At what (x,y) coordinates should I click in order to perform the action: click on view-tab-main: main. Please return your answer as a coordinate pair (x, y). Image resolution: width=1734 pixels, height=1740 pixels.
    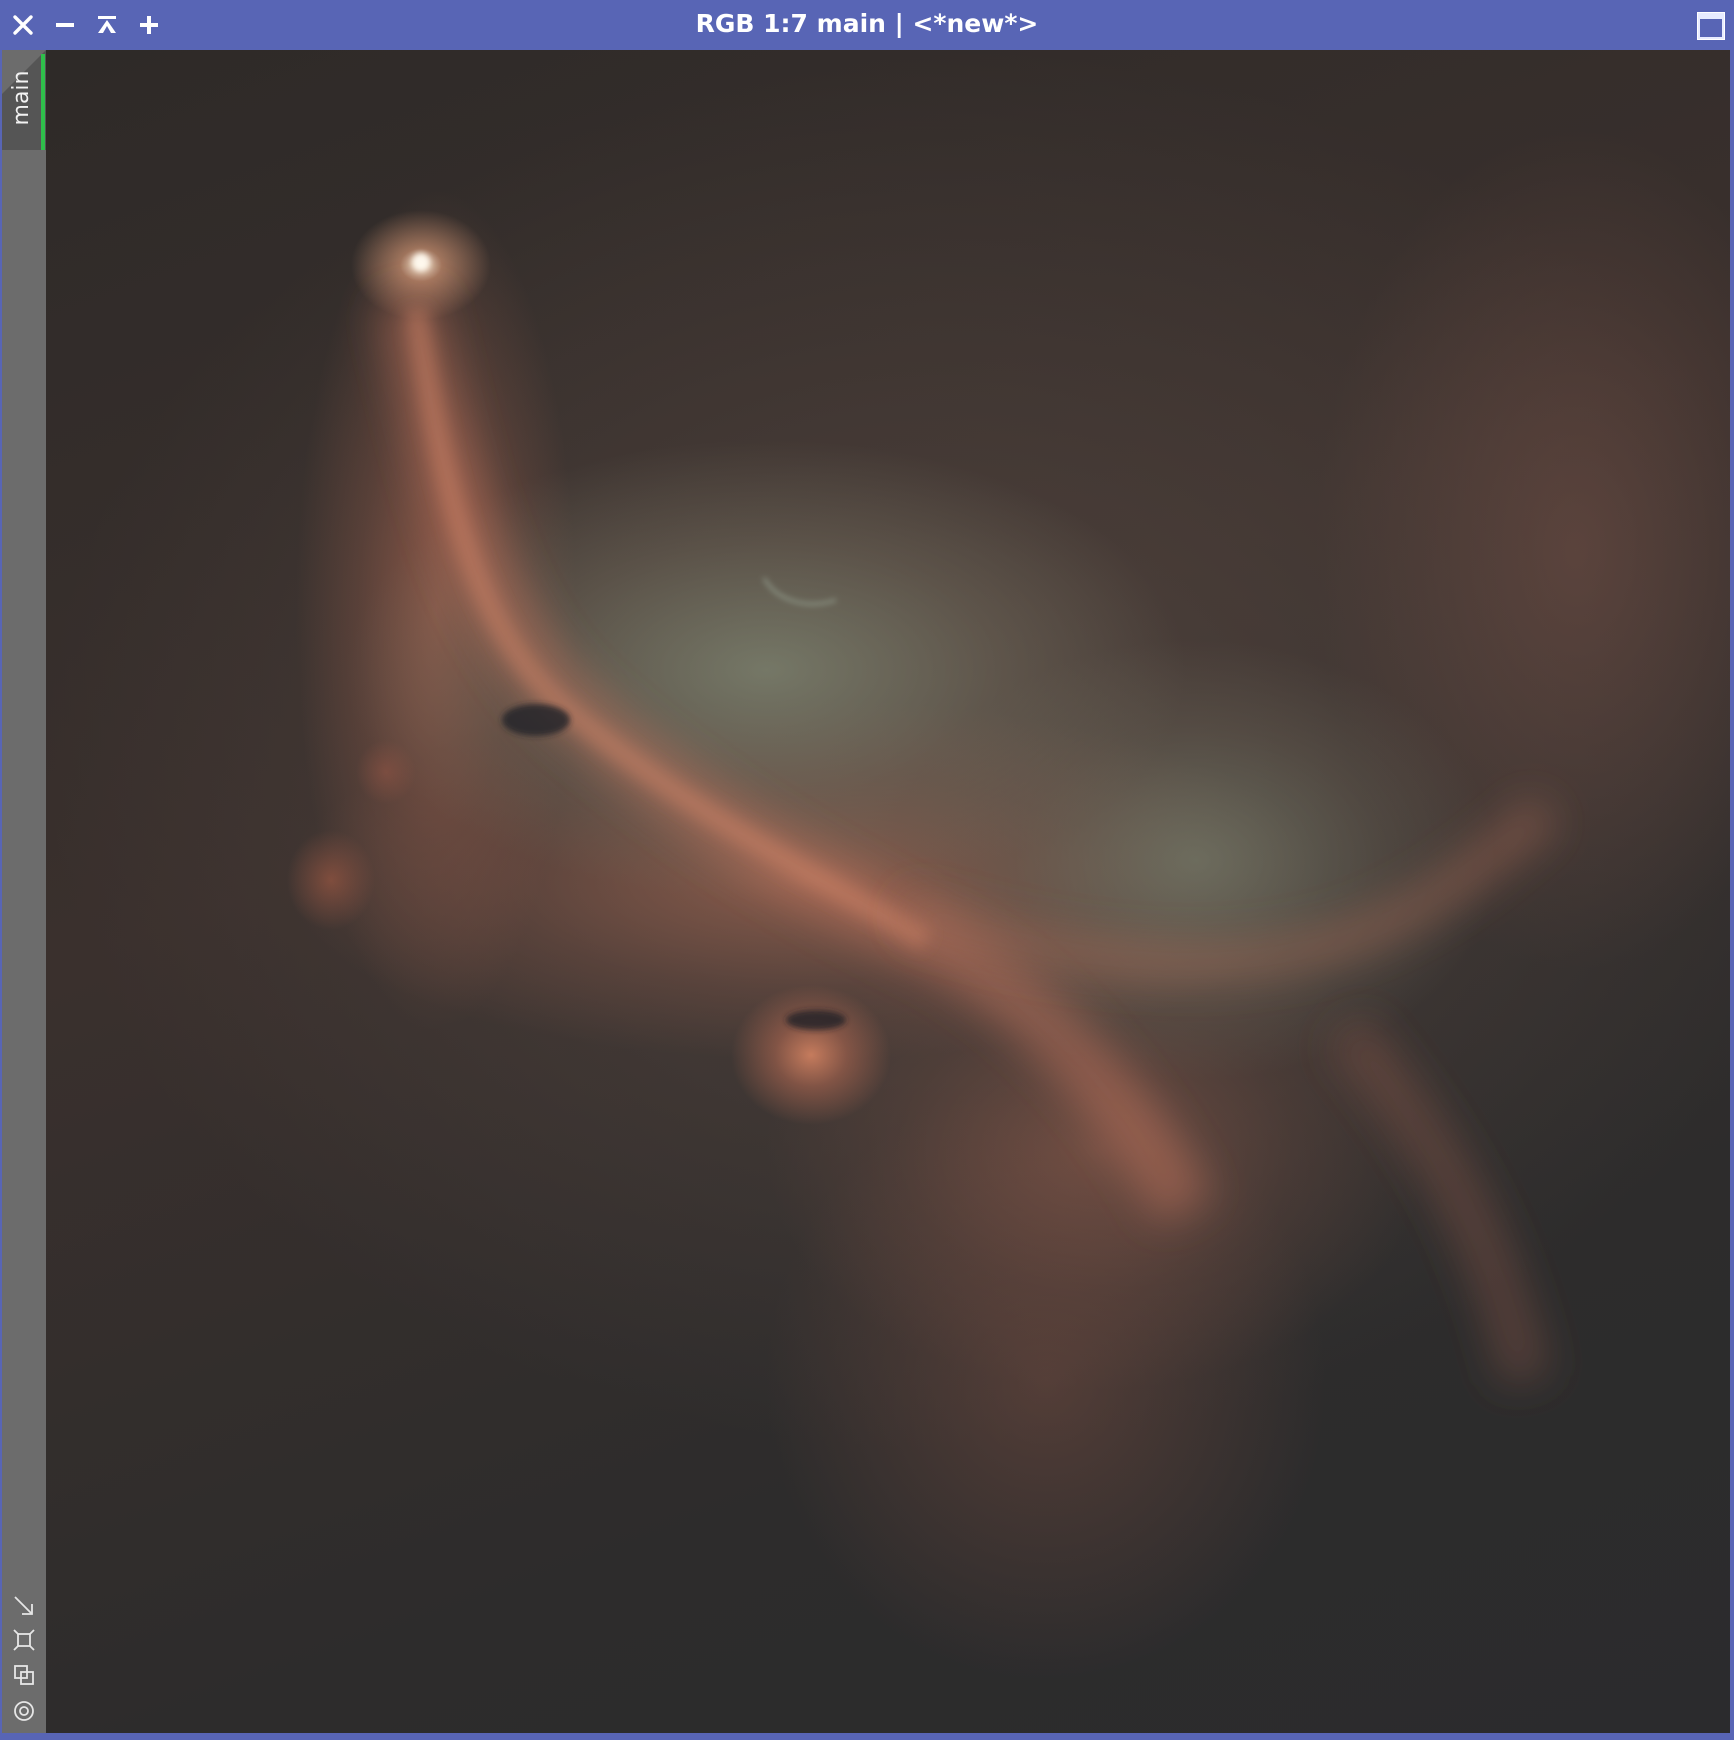
    Looking at the image, I should click on (24, 100).